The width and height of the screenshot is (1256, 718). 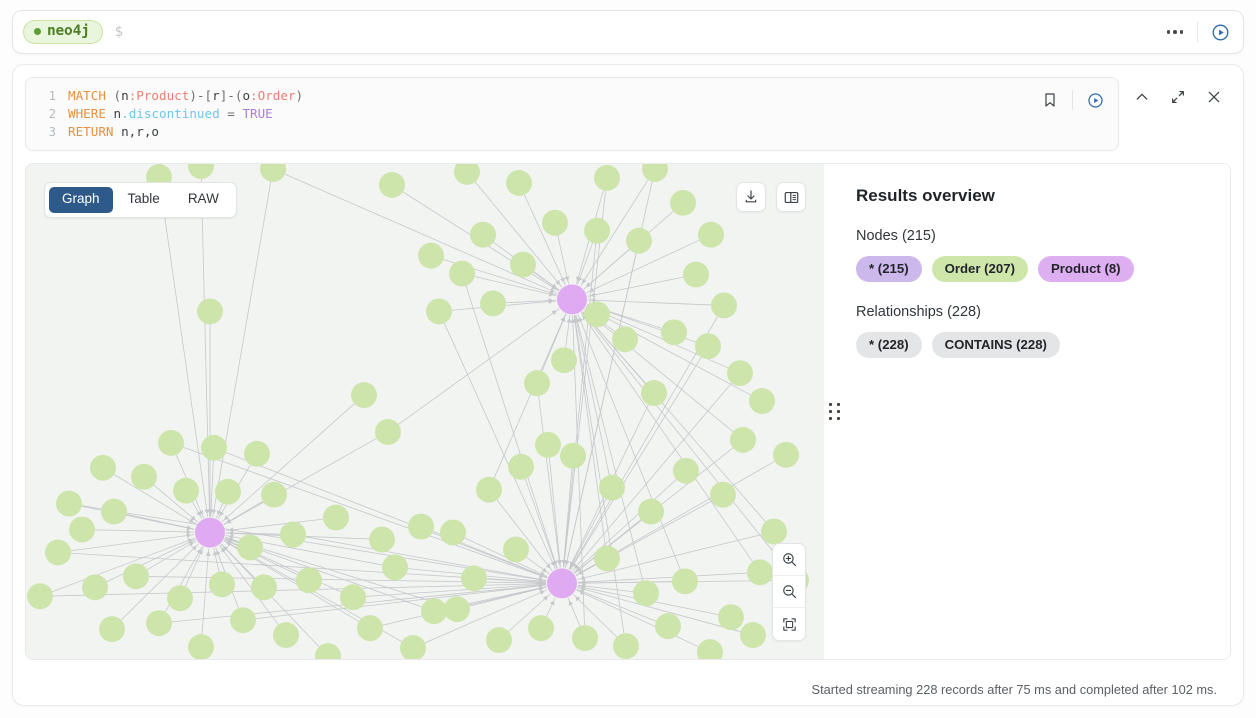 I want to click on close-icon, so click(x=1214, y=97).